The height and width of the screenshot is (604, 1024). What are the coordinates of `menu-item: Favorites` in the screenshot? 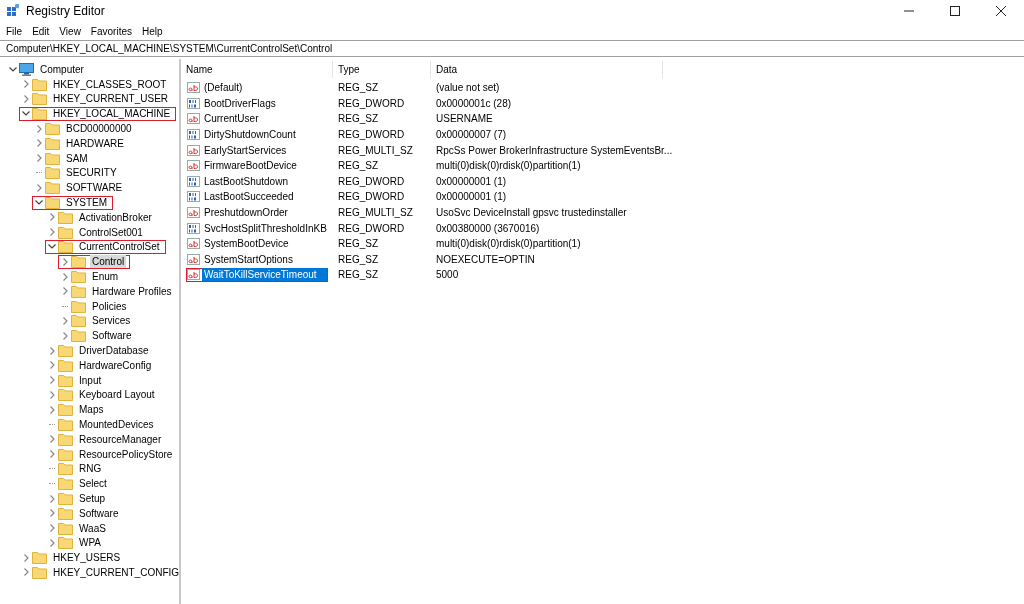 It's located at (111, 31).